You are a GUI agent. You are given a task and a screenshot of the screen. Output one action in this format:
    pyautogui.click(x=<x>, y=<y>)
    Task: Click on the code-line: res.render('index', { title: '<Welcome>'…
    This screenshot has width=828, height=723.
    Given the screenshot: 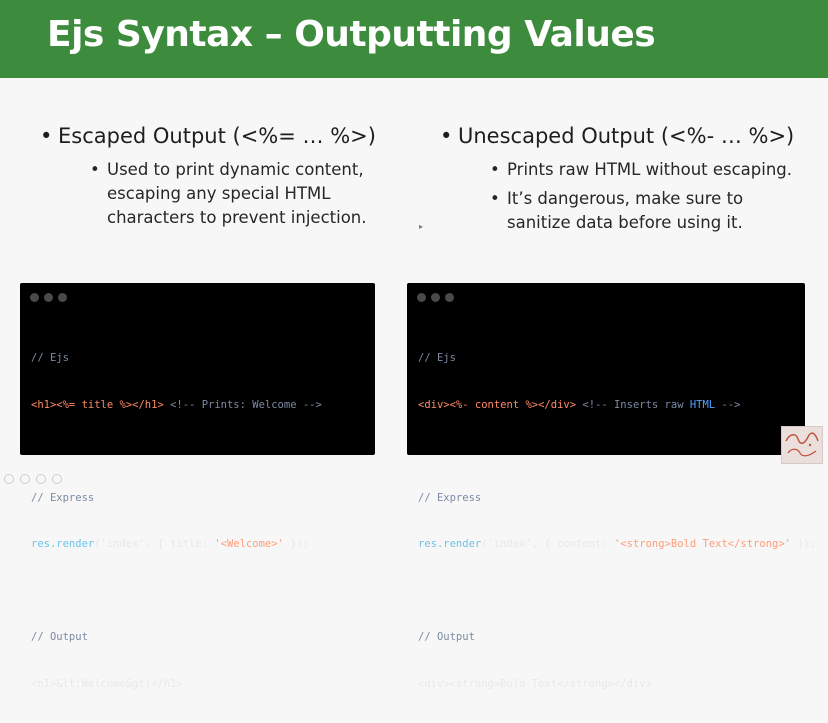 What is the action you would take?
    pyautogui.click(x=176, y=545)
    